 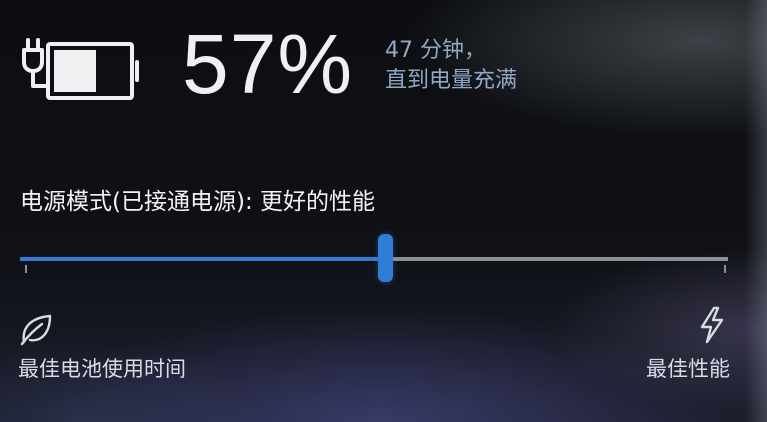 What do you see at coordinates (75, 71) in the screenshot?
I see `battery-fill` at bounding box center [75, 71].